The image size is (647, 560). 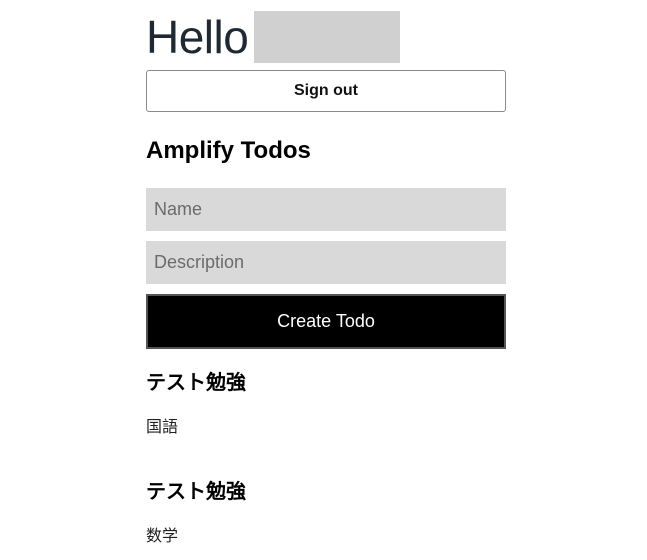 I want to click on todo-item: テスト勉強 国語, so click(x=326, y=403).